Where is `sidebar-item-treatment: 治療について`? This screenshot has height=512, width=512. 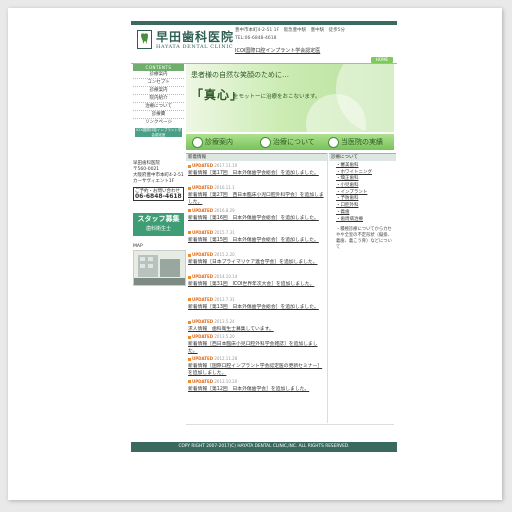
sidebar-item-treatment: 治療について is located at coordinates (158, 107).